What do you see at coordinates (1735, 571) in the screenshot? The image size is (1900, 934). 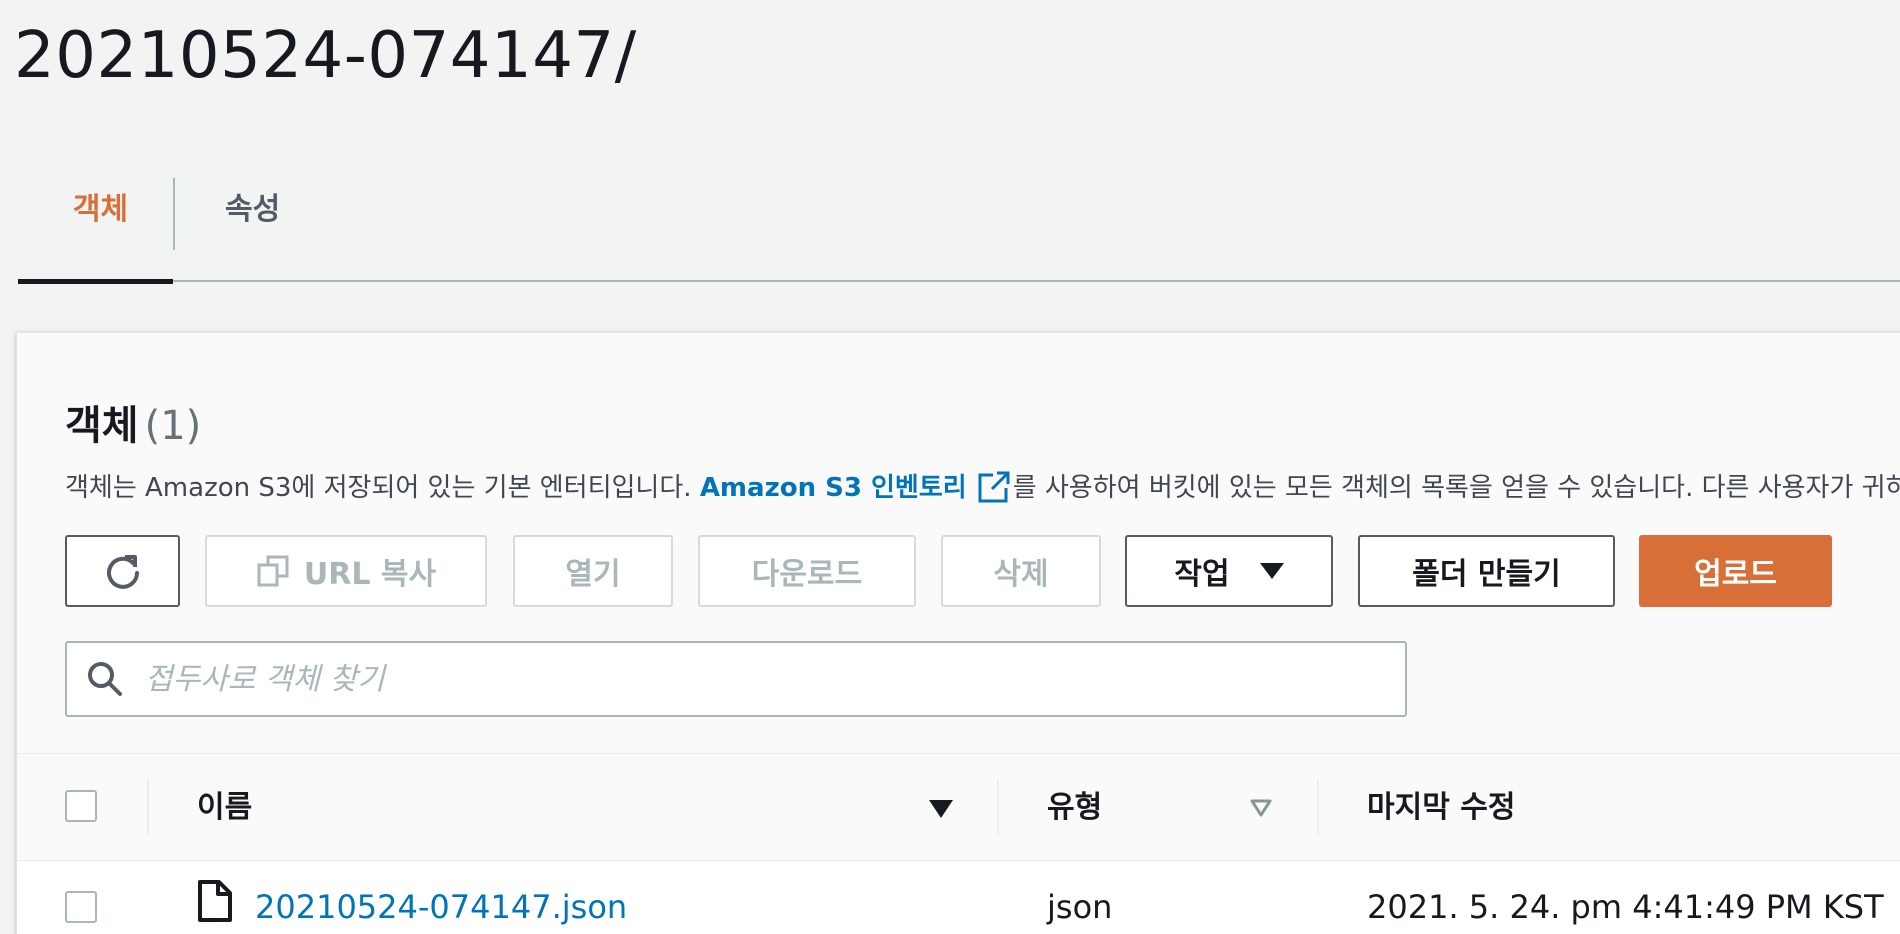 I see `upload-button: 업로드` at bounding box center [1735, 571].